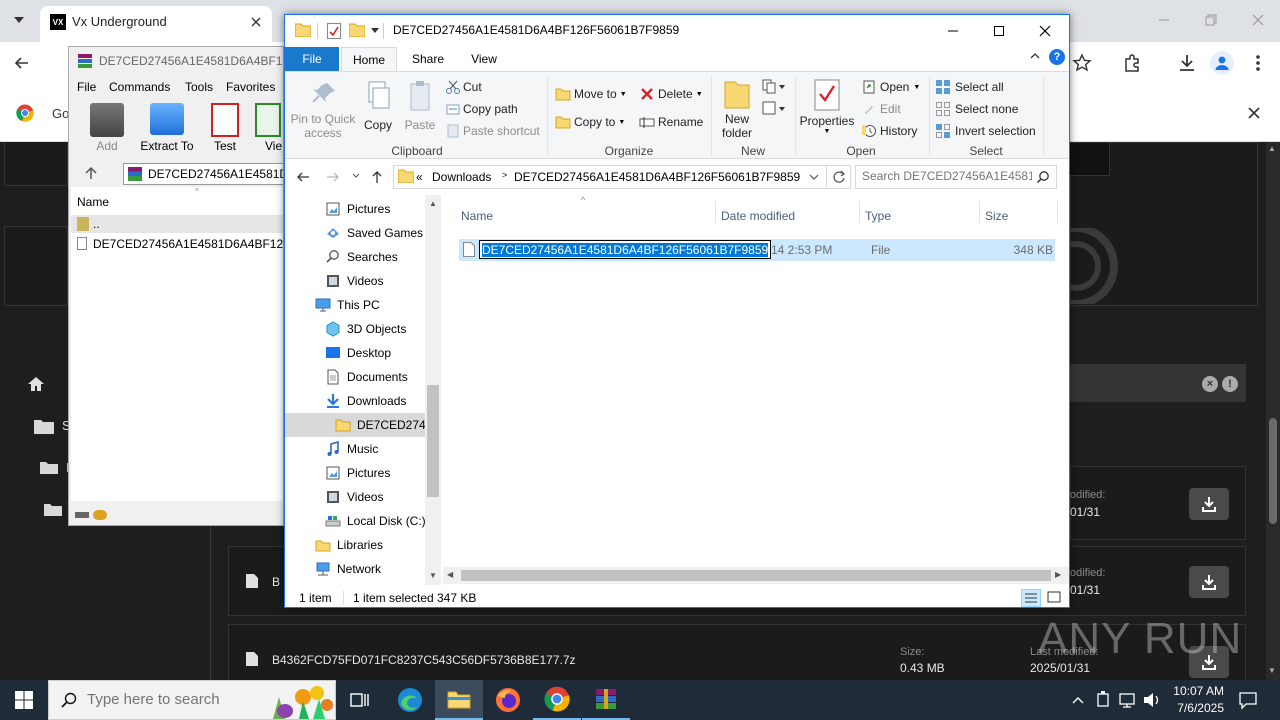 The image size is (1280, 720). Describe the element at coordinates (355, 281) in the screenshot. I see `nav-item-videos: Videos` at that location.